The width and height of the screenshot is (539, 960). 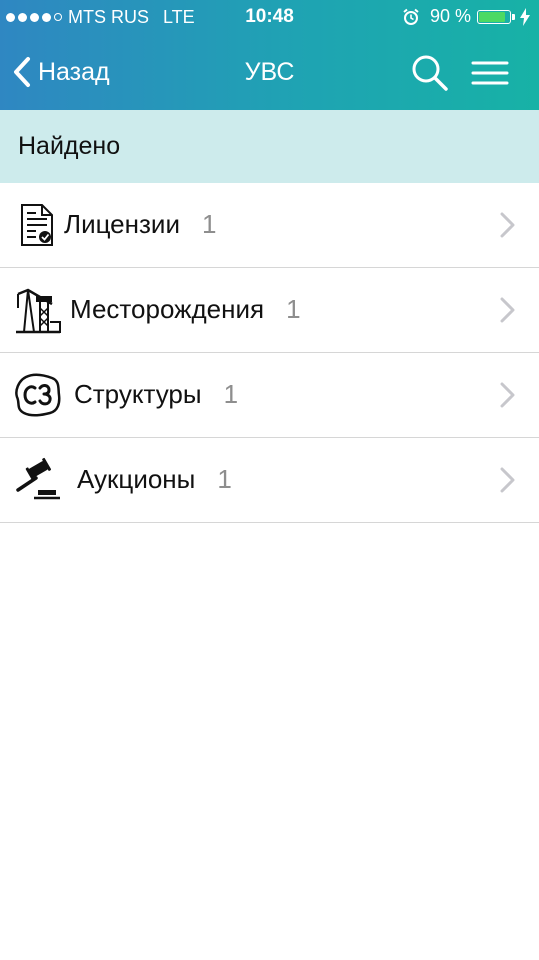 I want to click on section-header: Найдено, so click(x=269, y=146).